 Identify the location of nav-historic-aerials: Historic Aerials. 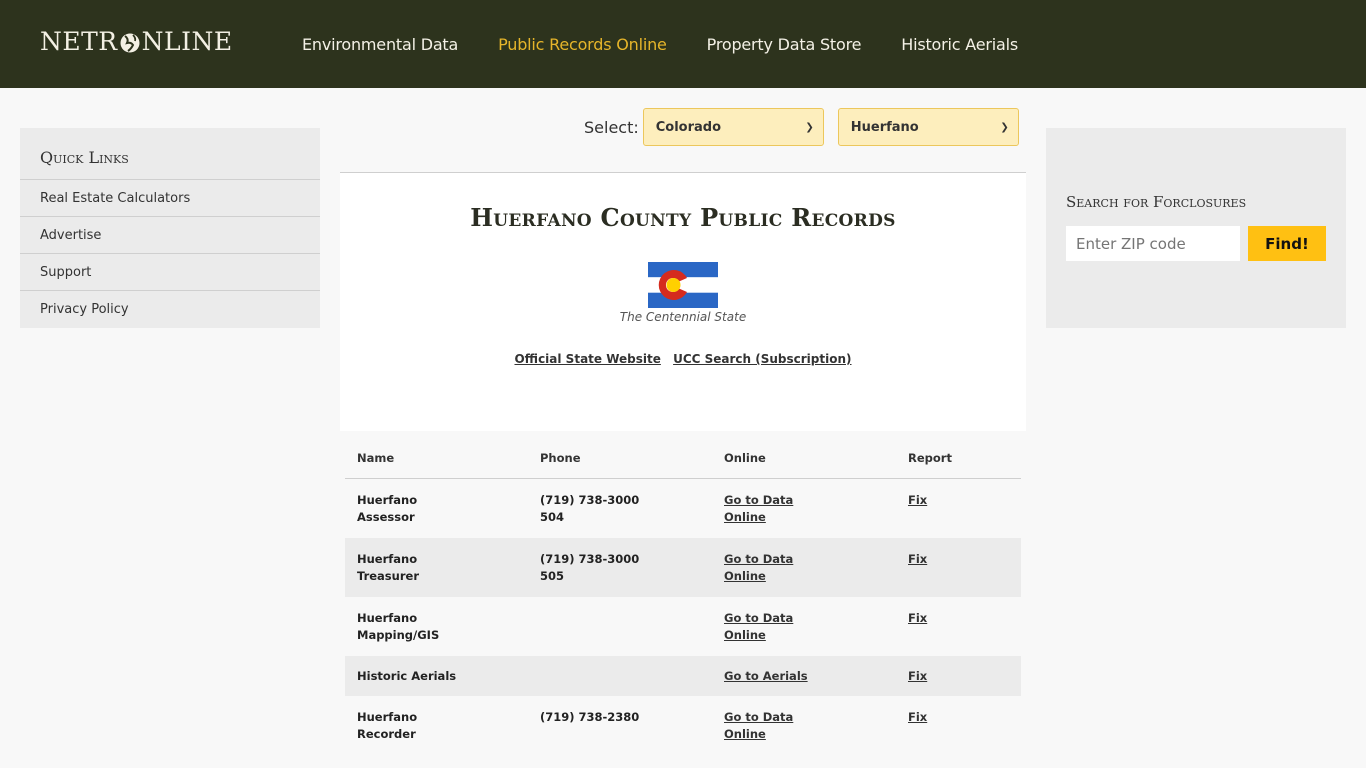
(959, 44).